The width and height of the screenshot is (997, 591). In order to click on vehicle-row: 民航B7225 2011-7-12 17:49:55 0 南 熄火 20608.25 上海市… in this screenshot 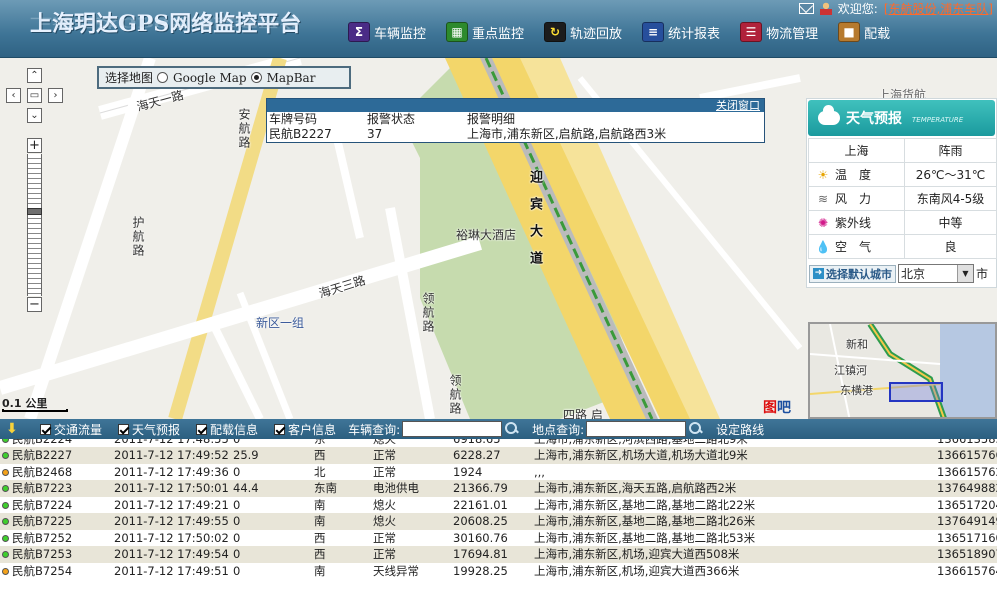, I will do `click(498, 521)`.